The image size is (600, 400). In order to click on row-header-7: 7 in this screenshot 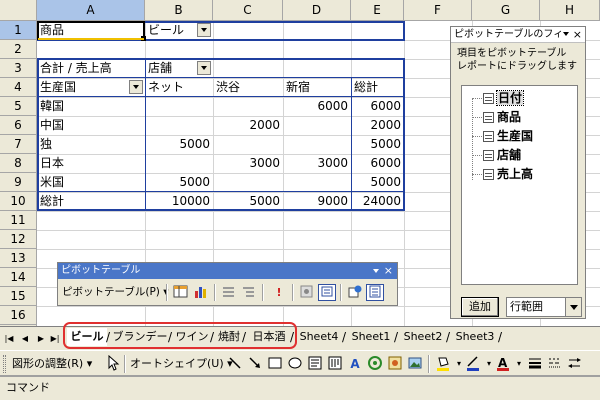, I will do `click(18, 144)`.